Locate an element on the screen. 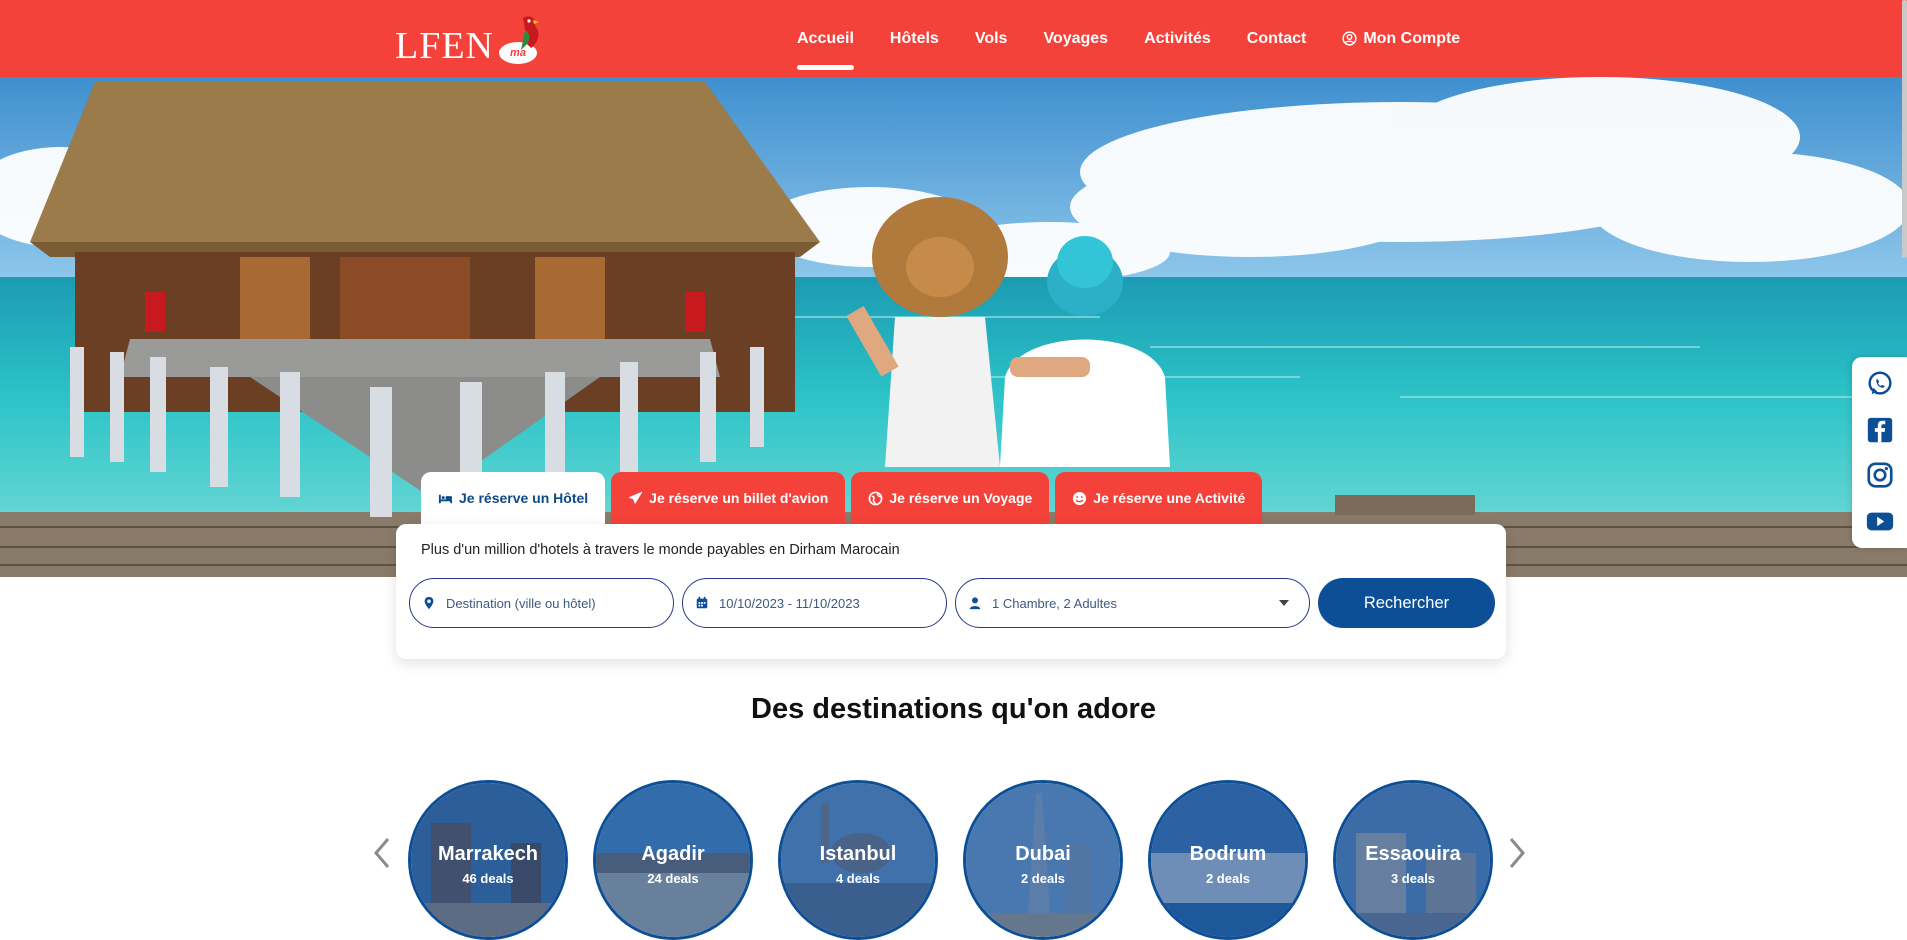 The width and height of the screenshot is (1907, 940). destination-card-istanbul: Istanbul 4 deals is located at coordinates (858, 860).